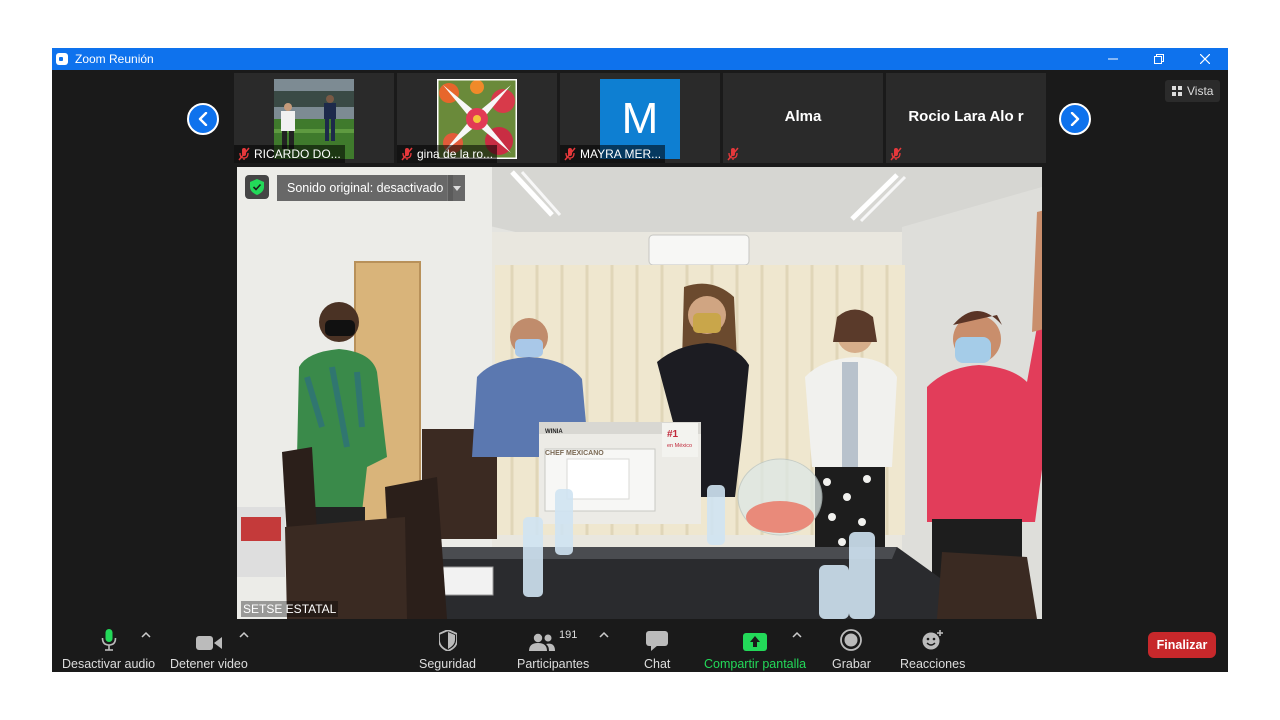  Describe the element at coordinates (604, 634) in the screenshot. I see `participants-options-chevron-up-icon` at that location.